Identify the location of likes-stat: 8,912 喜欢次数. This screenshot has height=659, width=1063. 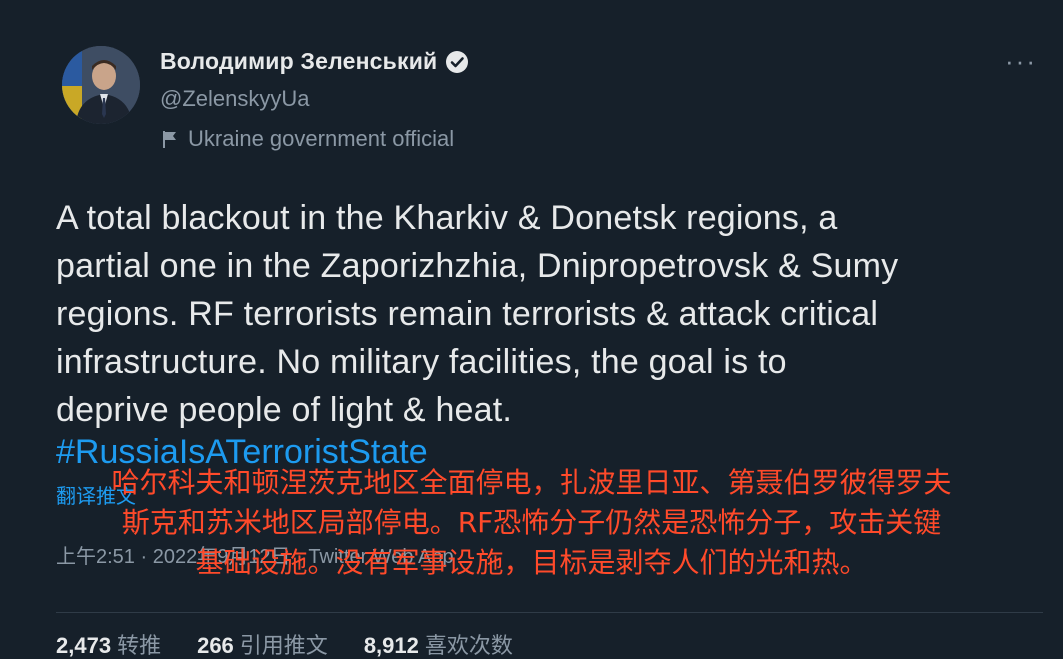
(438, 643).